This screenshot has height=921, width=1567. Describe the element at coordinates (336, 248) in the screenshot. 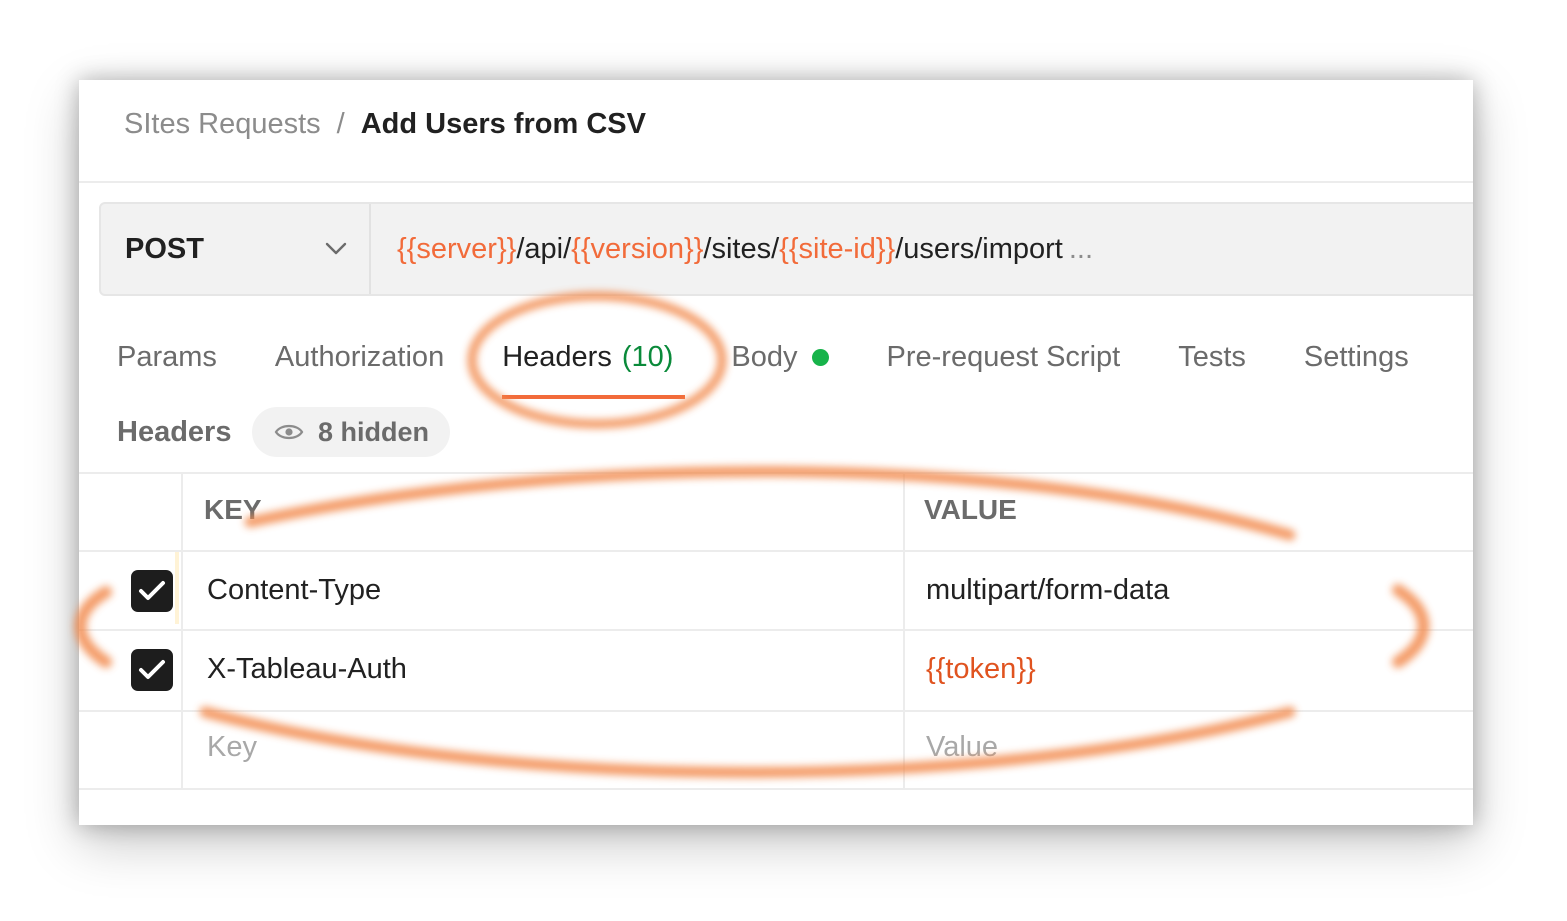

I see `chevron-down-icon` at that location.